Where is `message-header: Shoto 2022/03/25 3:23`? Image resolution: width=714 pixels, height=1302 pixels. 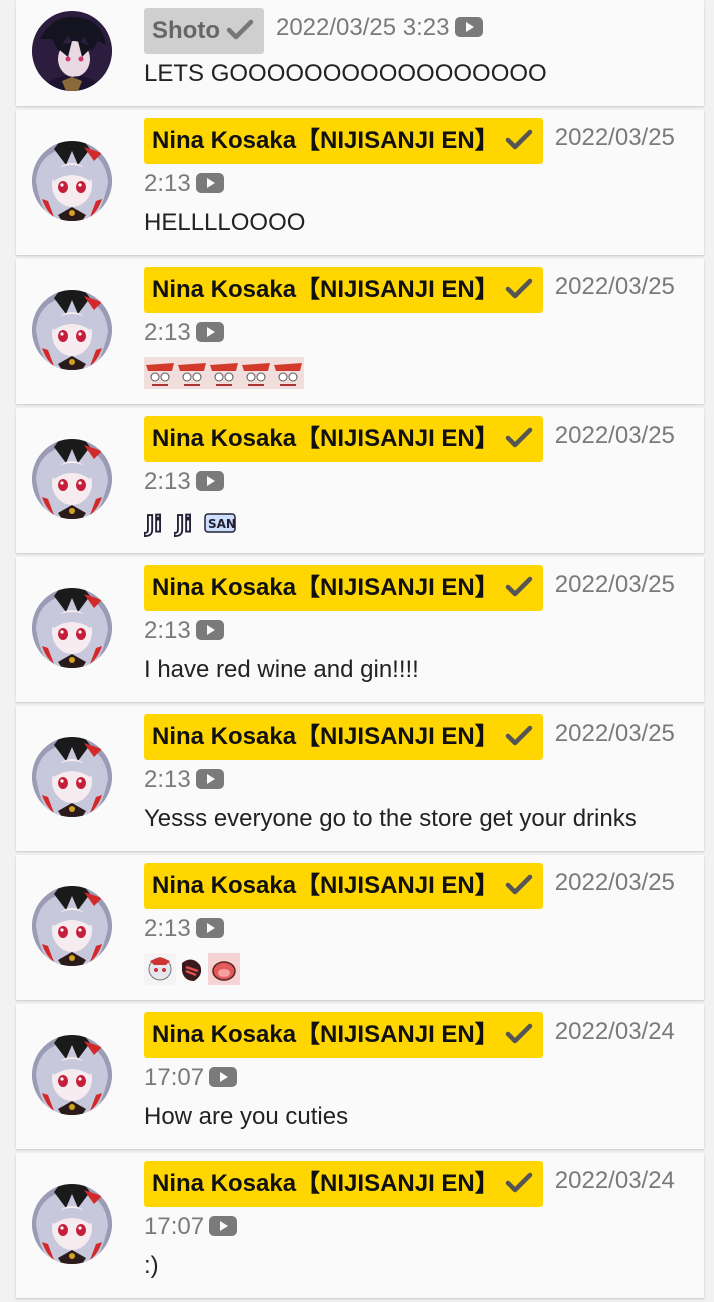 message-header: Shoto 2022/03/25 3:23 is located at coordinates (416, 31).